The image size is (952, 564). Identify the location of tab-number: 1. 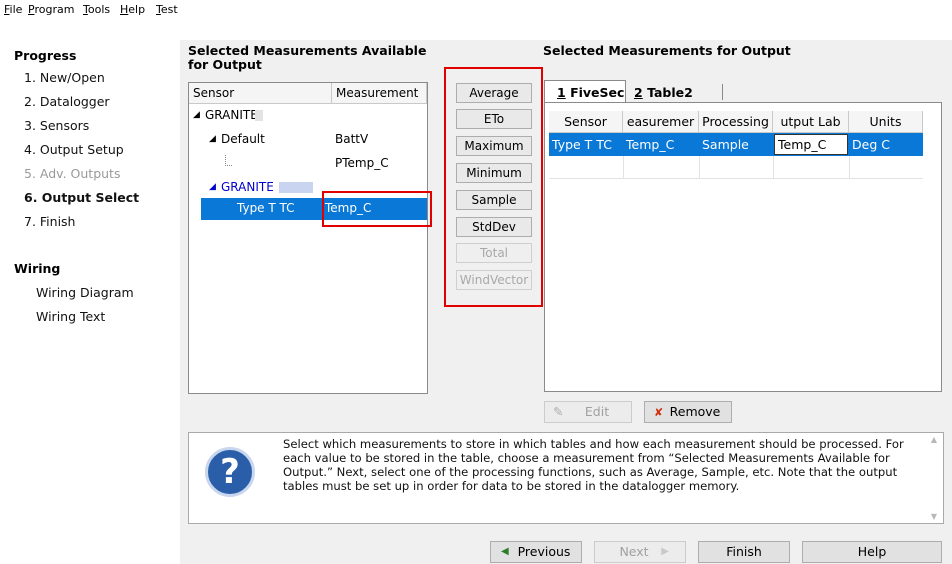
(561, 92).